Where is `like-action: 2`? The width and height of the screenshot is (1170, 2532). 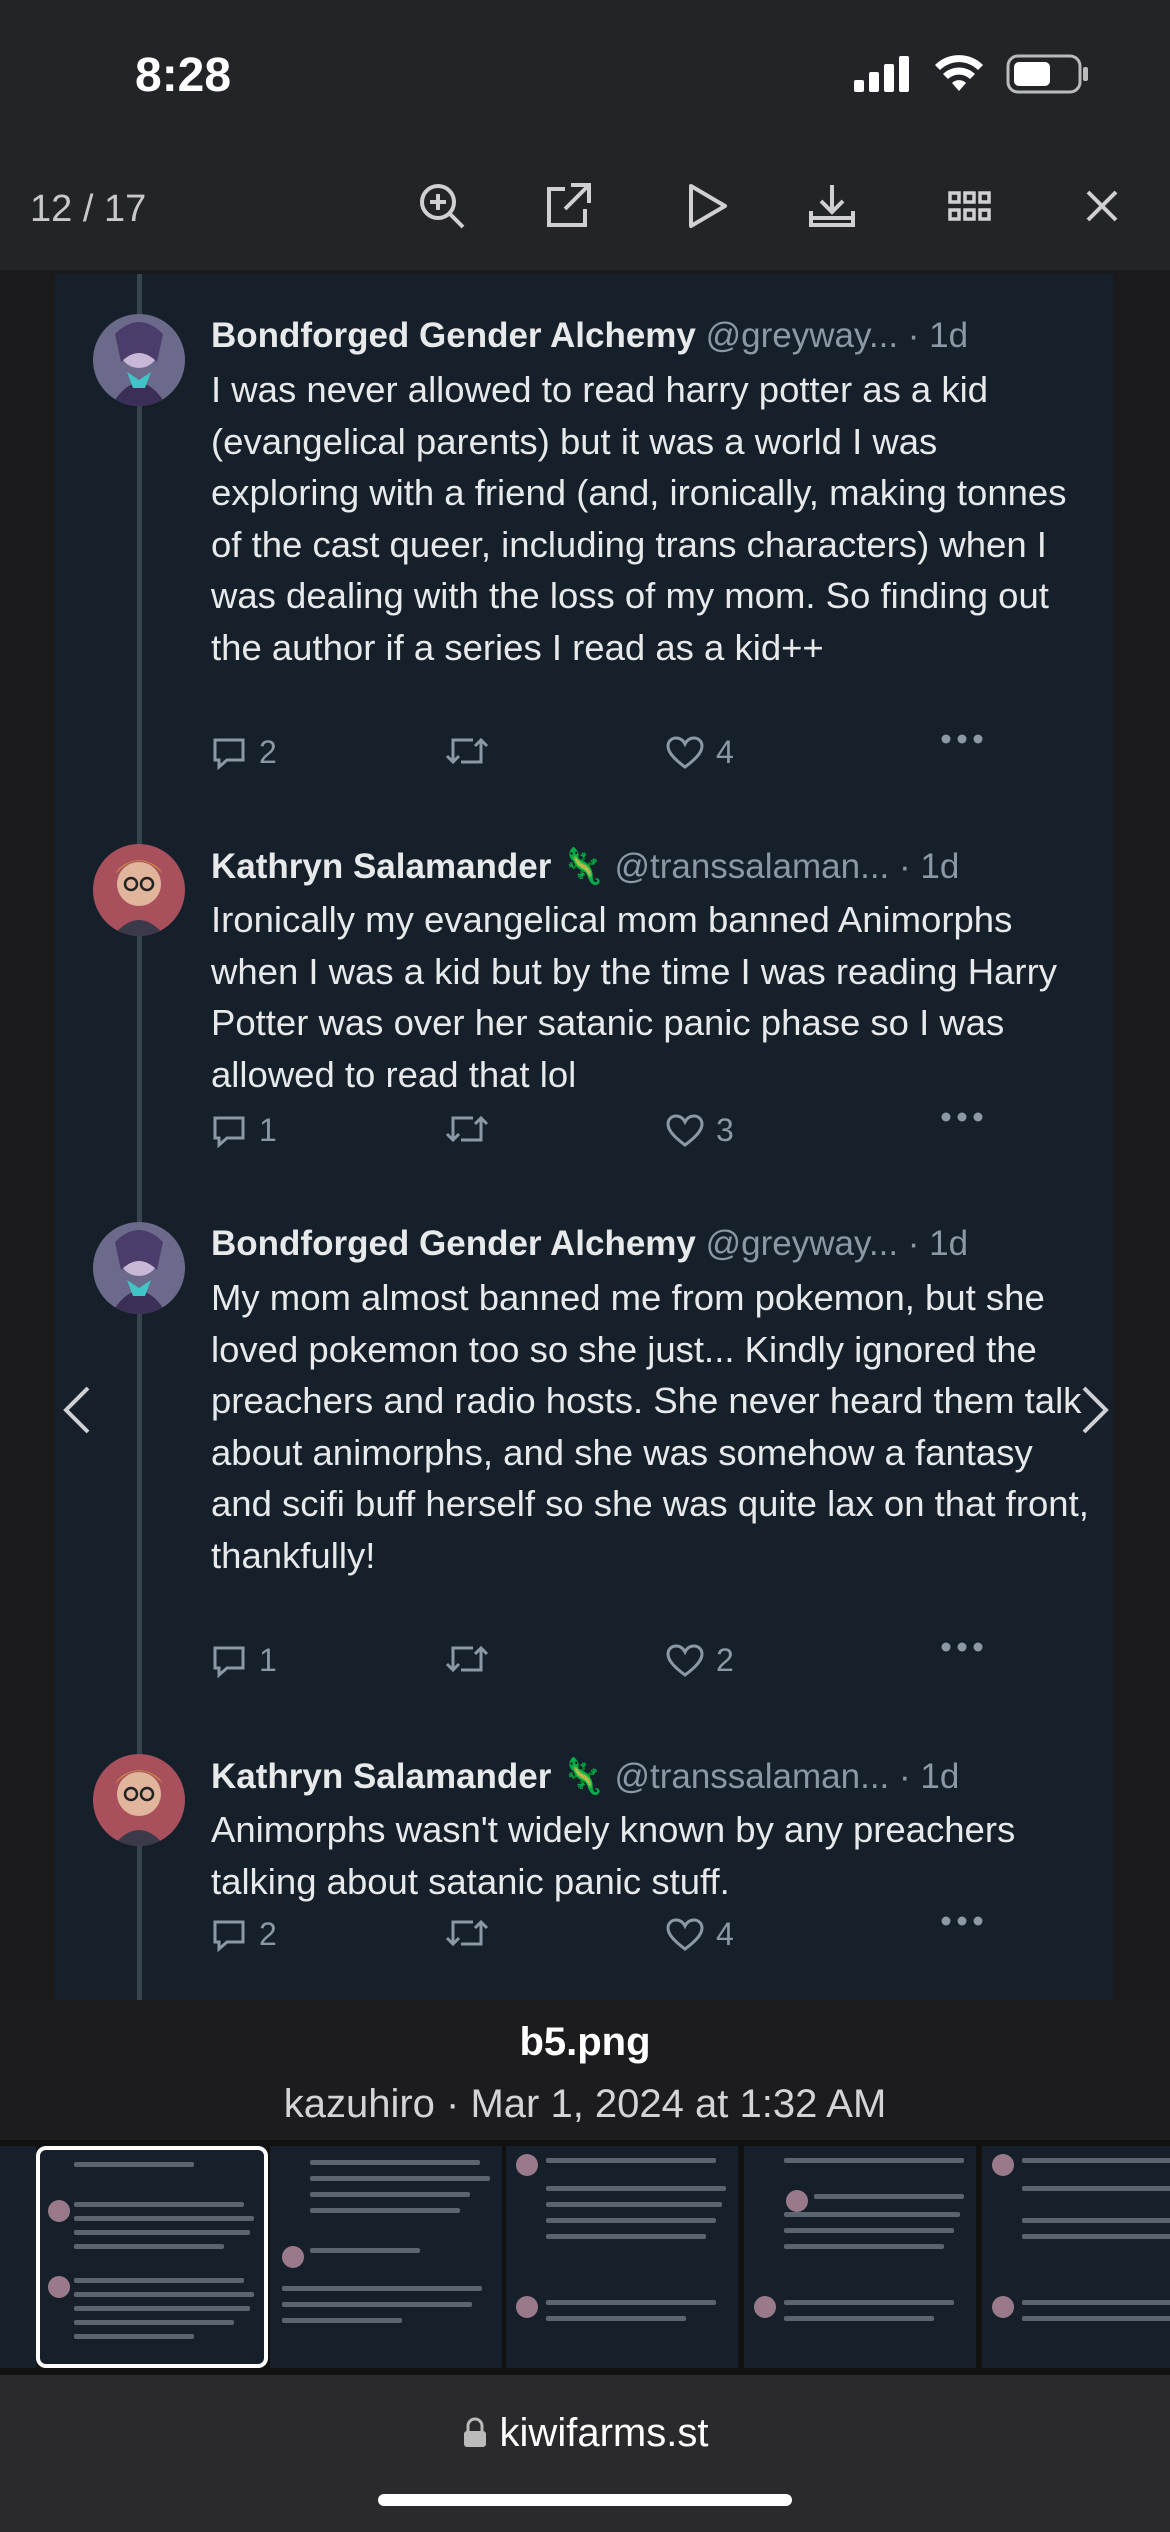 like-action: 2 is located at coordinates (700, 1660).